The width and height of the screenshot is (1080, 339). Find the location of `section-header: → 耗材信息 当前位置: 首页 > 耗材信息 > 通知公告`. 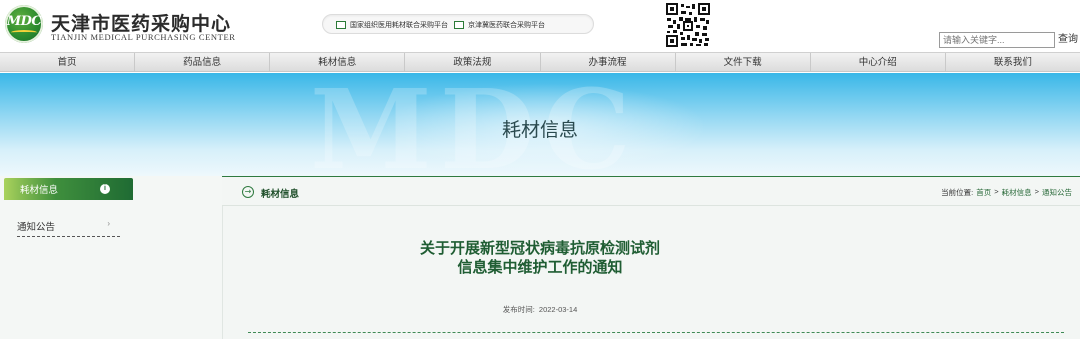

section-header: → 耗材信息 当前位置: 首页 > 耗材信息 > 通知公告 is located at coordinates (651, 191).